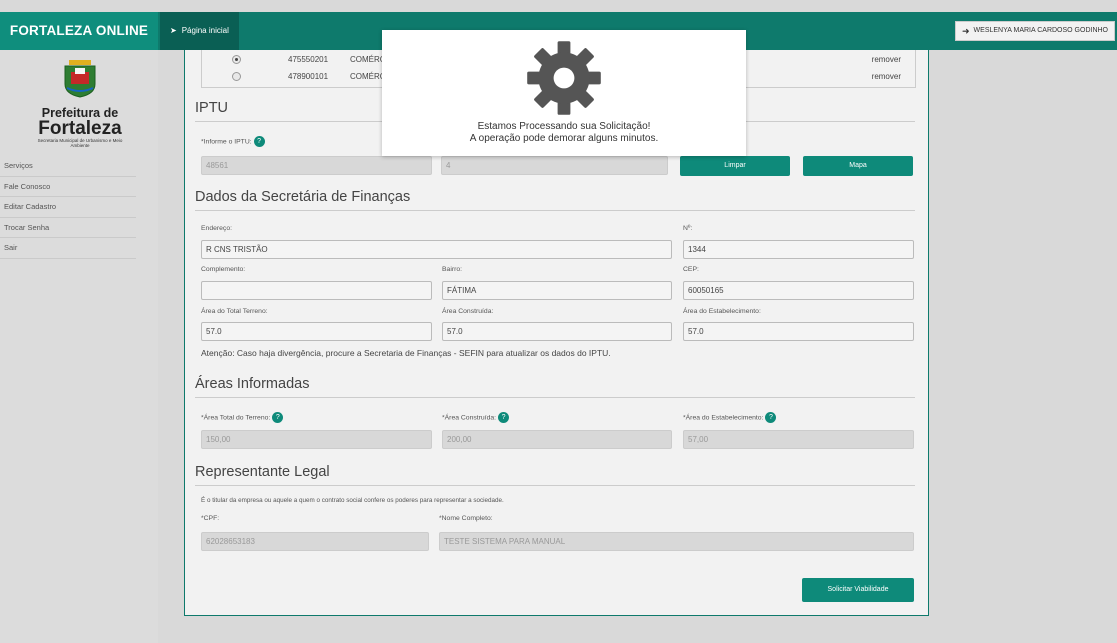 Image resolution: width=1117 pixels, height=643 pixels. I want to click on number-field: 1344, so click(798, 249).